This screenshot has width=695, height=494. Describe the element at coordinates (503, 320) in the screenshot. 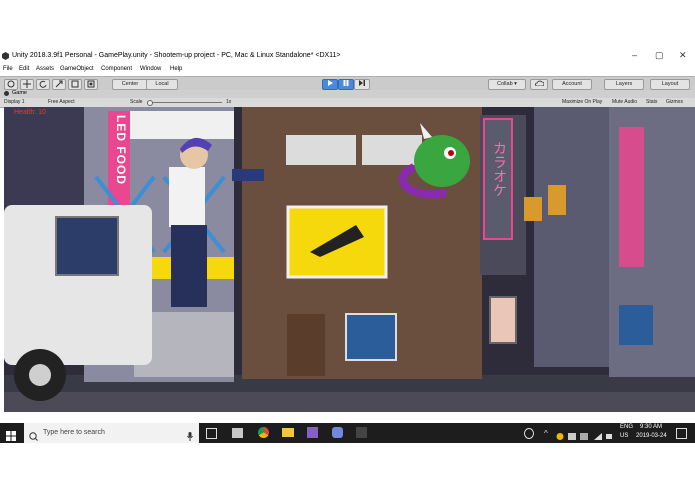

I see `sidewalk-sign` at that location.